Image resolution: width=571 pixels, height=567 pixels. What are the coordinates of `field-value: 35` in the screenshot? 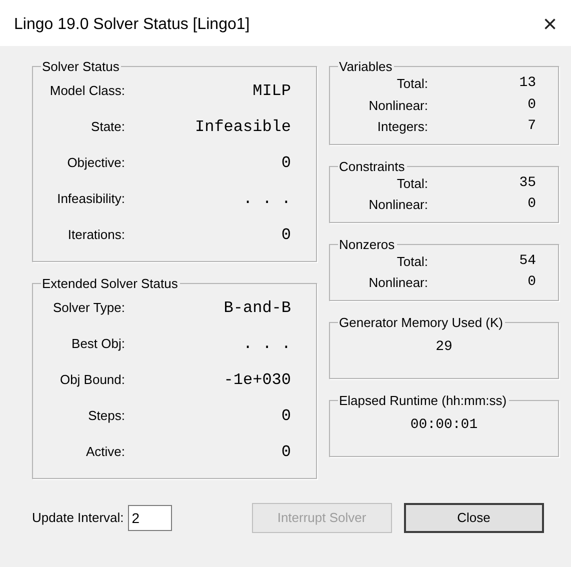 It's located at (527, 183).